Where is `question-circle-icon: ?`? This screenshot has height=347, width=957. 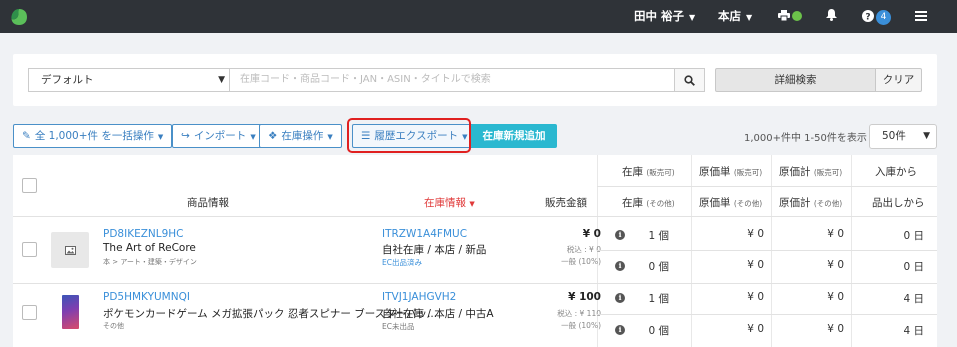 question-circle-icon: ? is located at coordinates (868, 16).